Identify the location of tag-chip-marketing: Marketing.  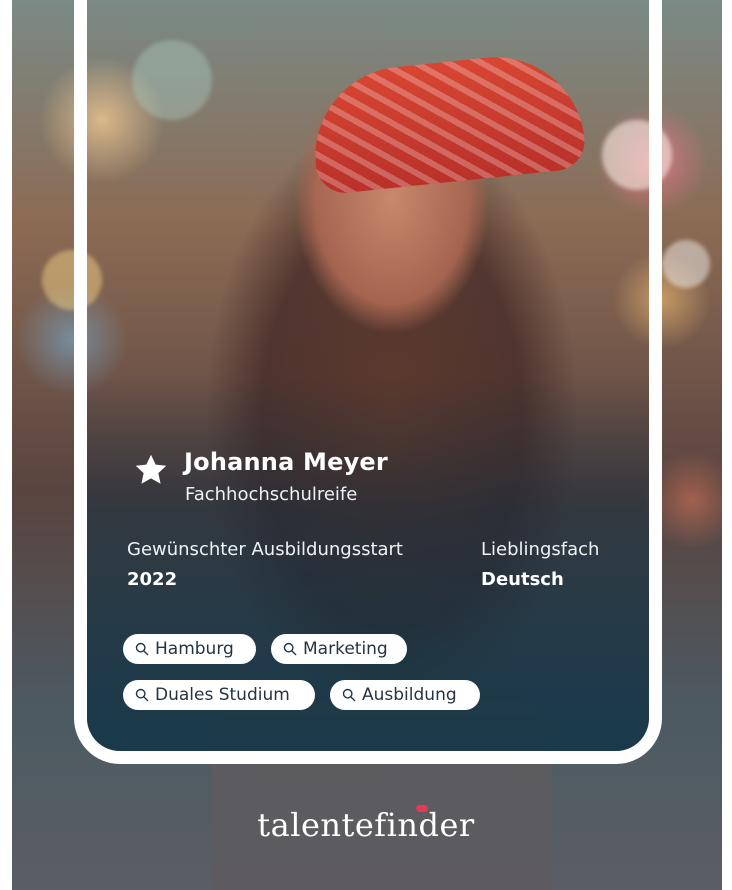
(339, 649).